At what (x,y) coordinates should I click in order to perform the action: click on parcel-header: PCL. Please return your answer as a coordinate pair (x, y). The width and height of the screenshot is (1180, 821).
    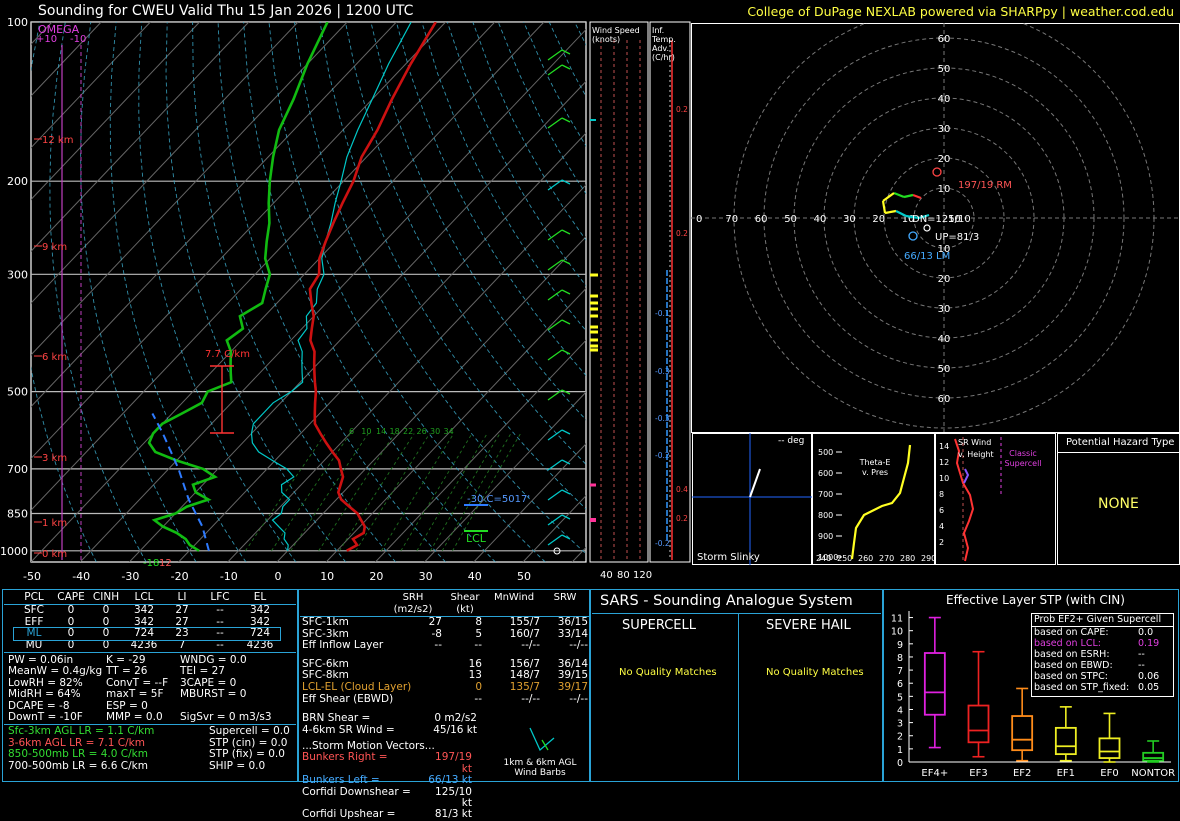
    Looking at the image, I should click on (34, 597).